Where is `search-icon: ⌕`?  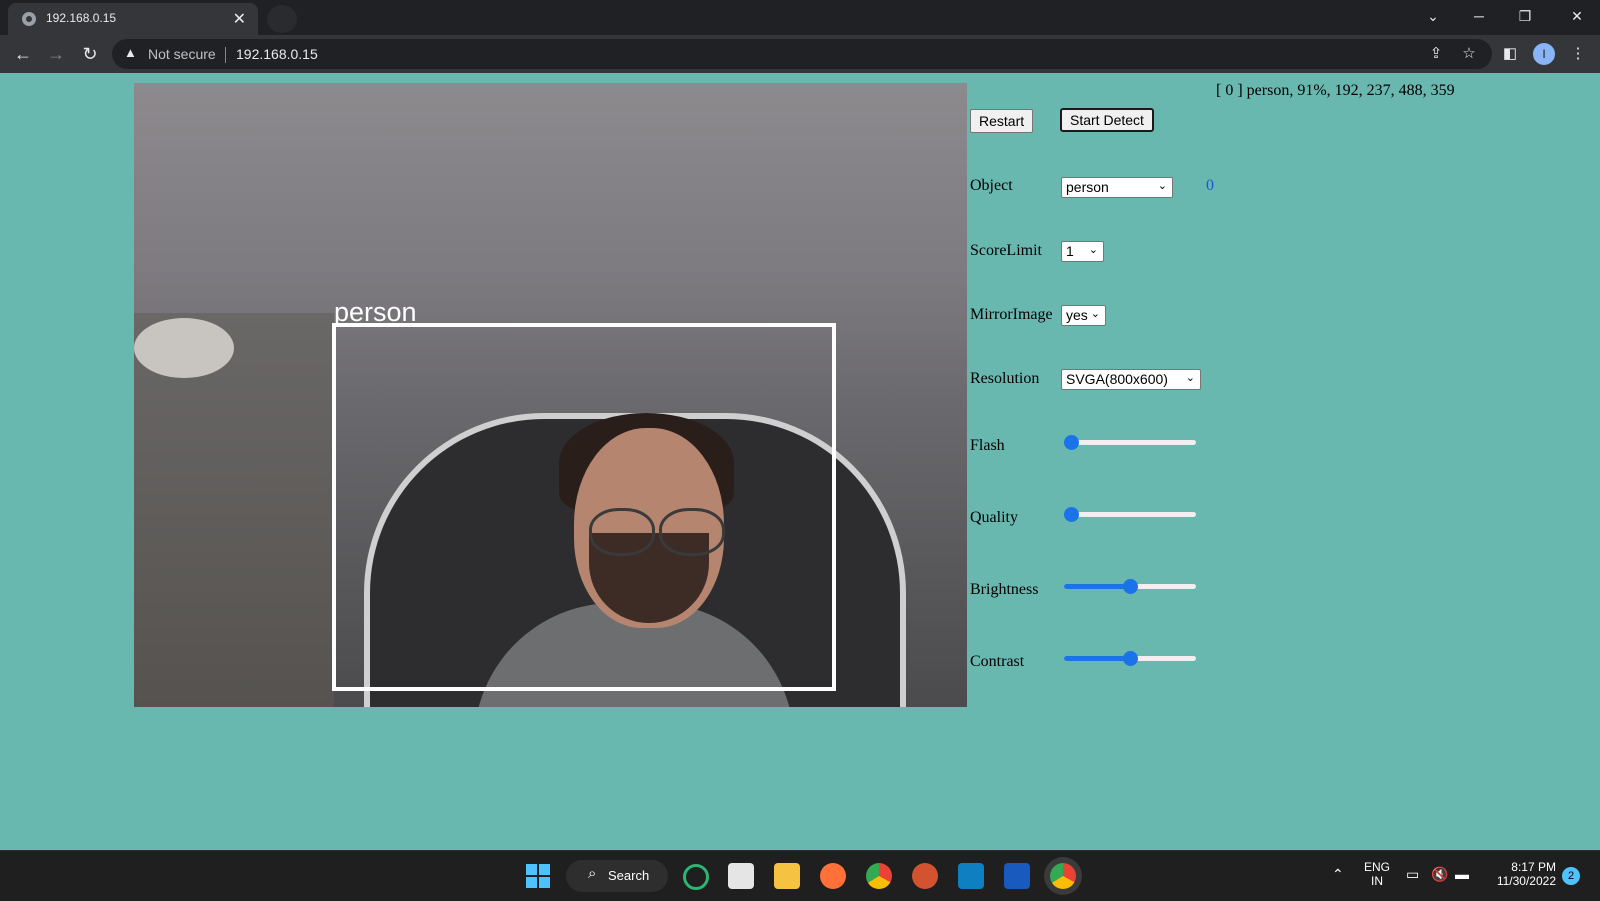
search-icon: ⌕ is located at coordinates (592, 873).